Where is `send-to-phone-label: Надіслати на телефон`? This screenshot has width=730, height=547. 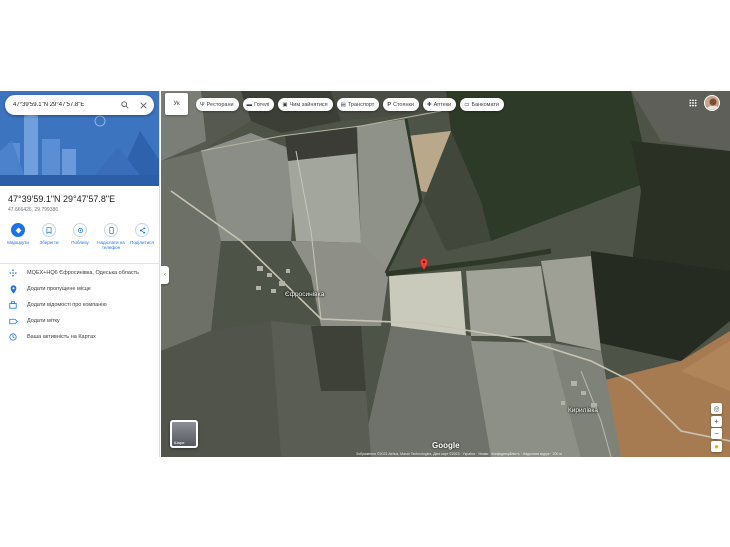
send-to-phone-label: Надіслати на телефон is located at coordinates (111, 245).